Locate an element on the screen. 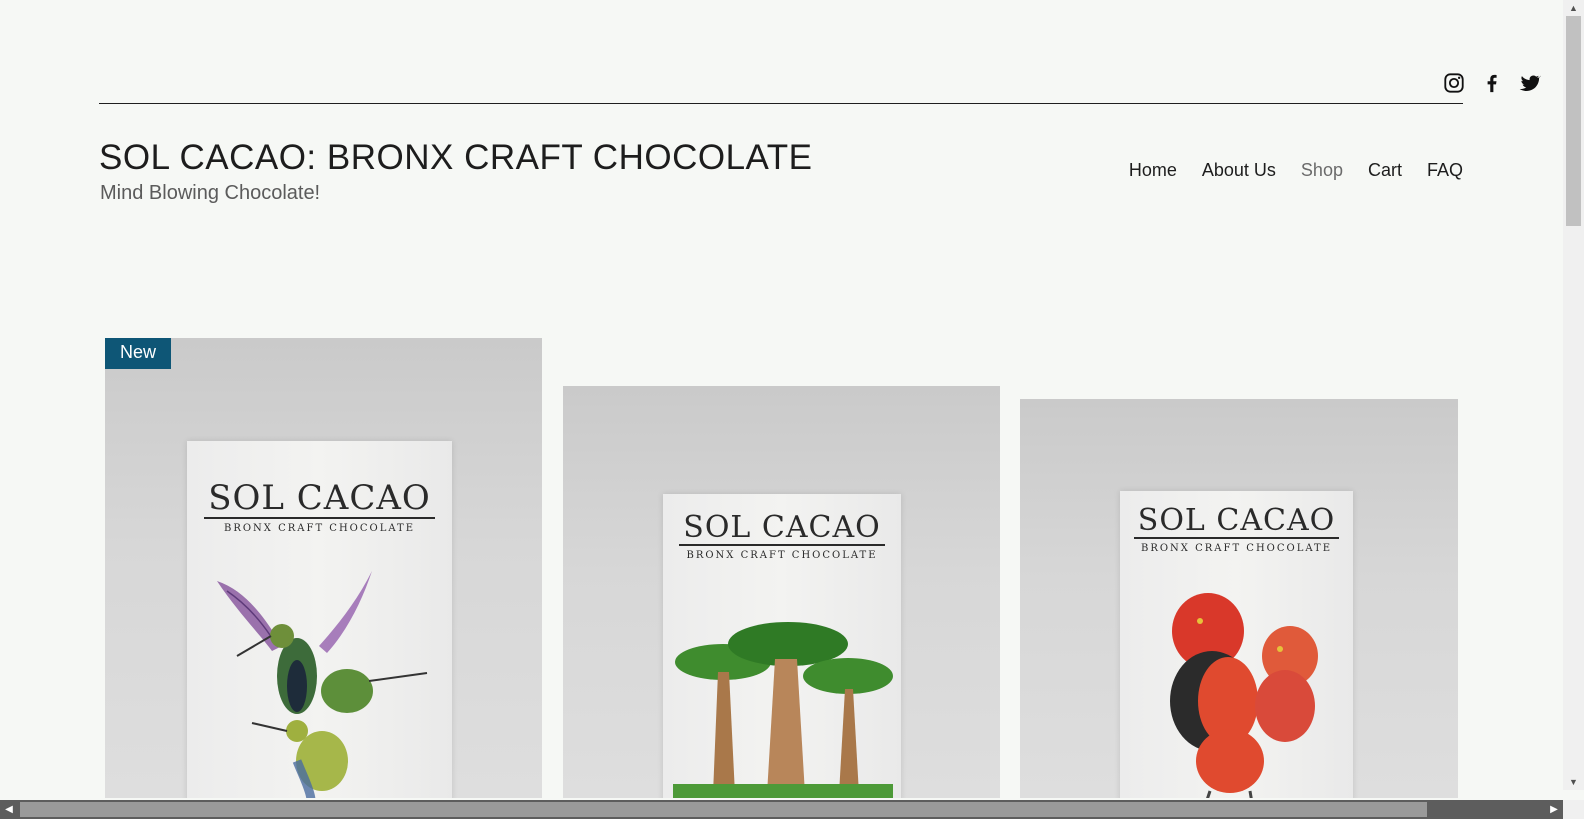  vertical-scrollbar: ▲ ▼ is located at coordinates (1573, 395).